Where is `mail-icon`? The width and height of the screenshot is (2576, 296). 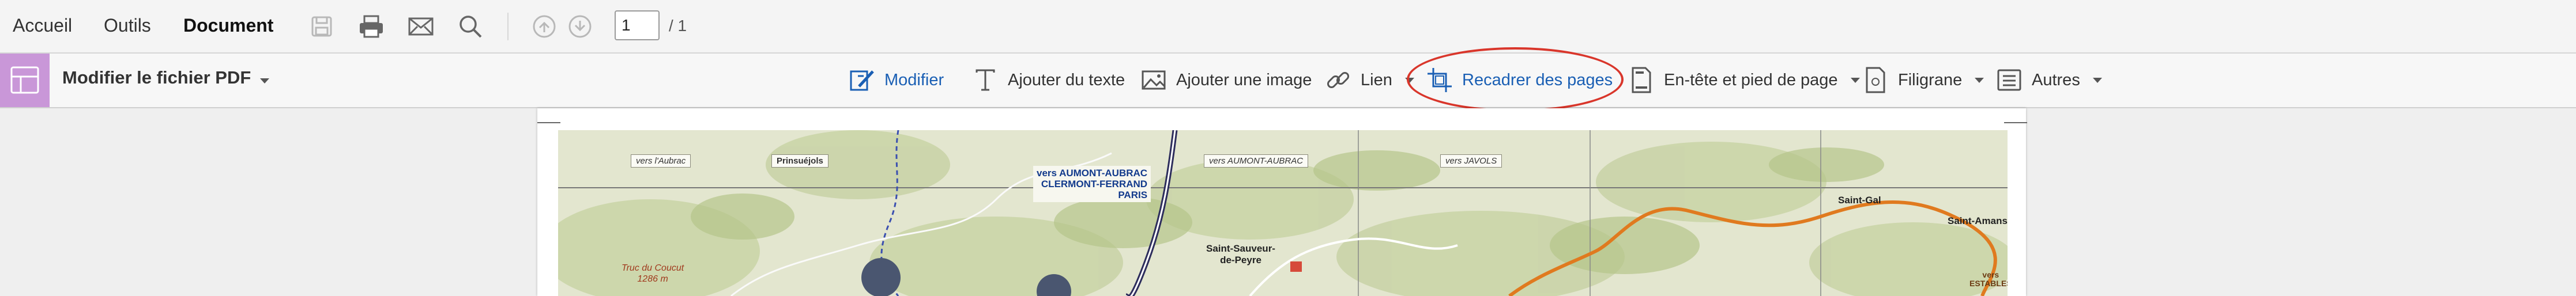
mail-icon is located at coordinates (421, 26).